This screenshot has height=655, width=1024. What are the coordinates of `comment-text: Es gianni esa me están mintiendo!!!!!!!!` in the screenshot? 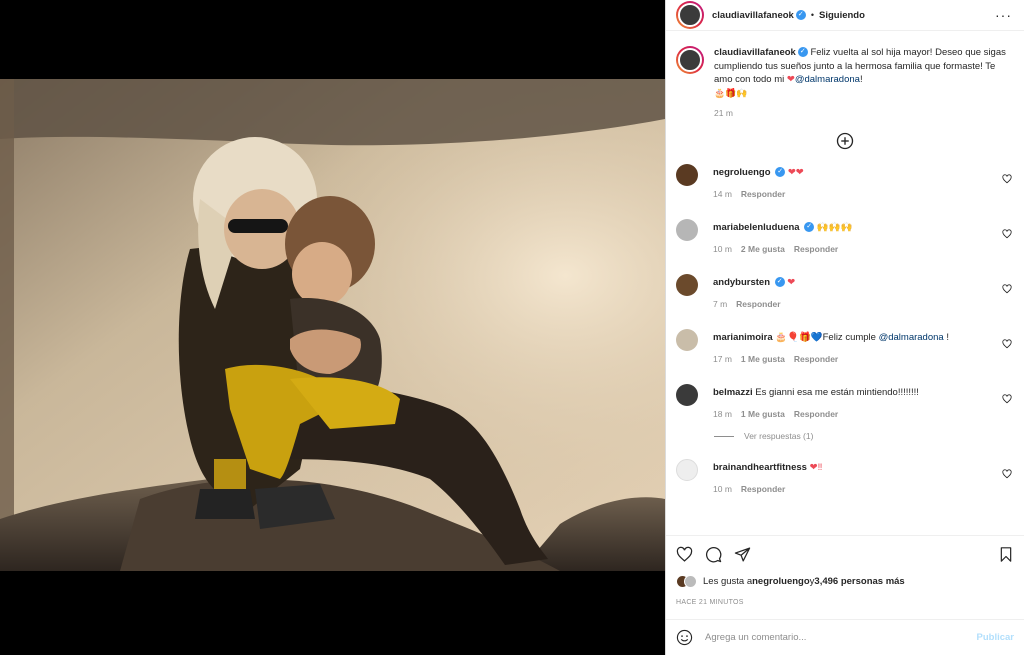 It's located at (837, 392).